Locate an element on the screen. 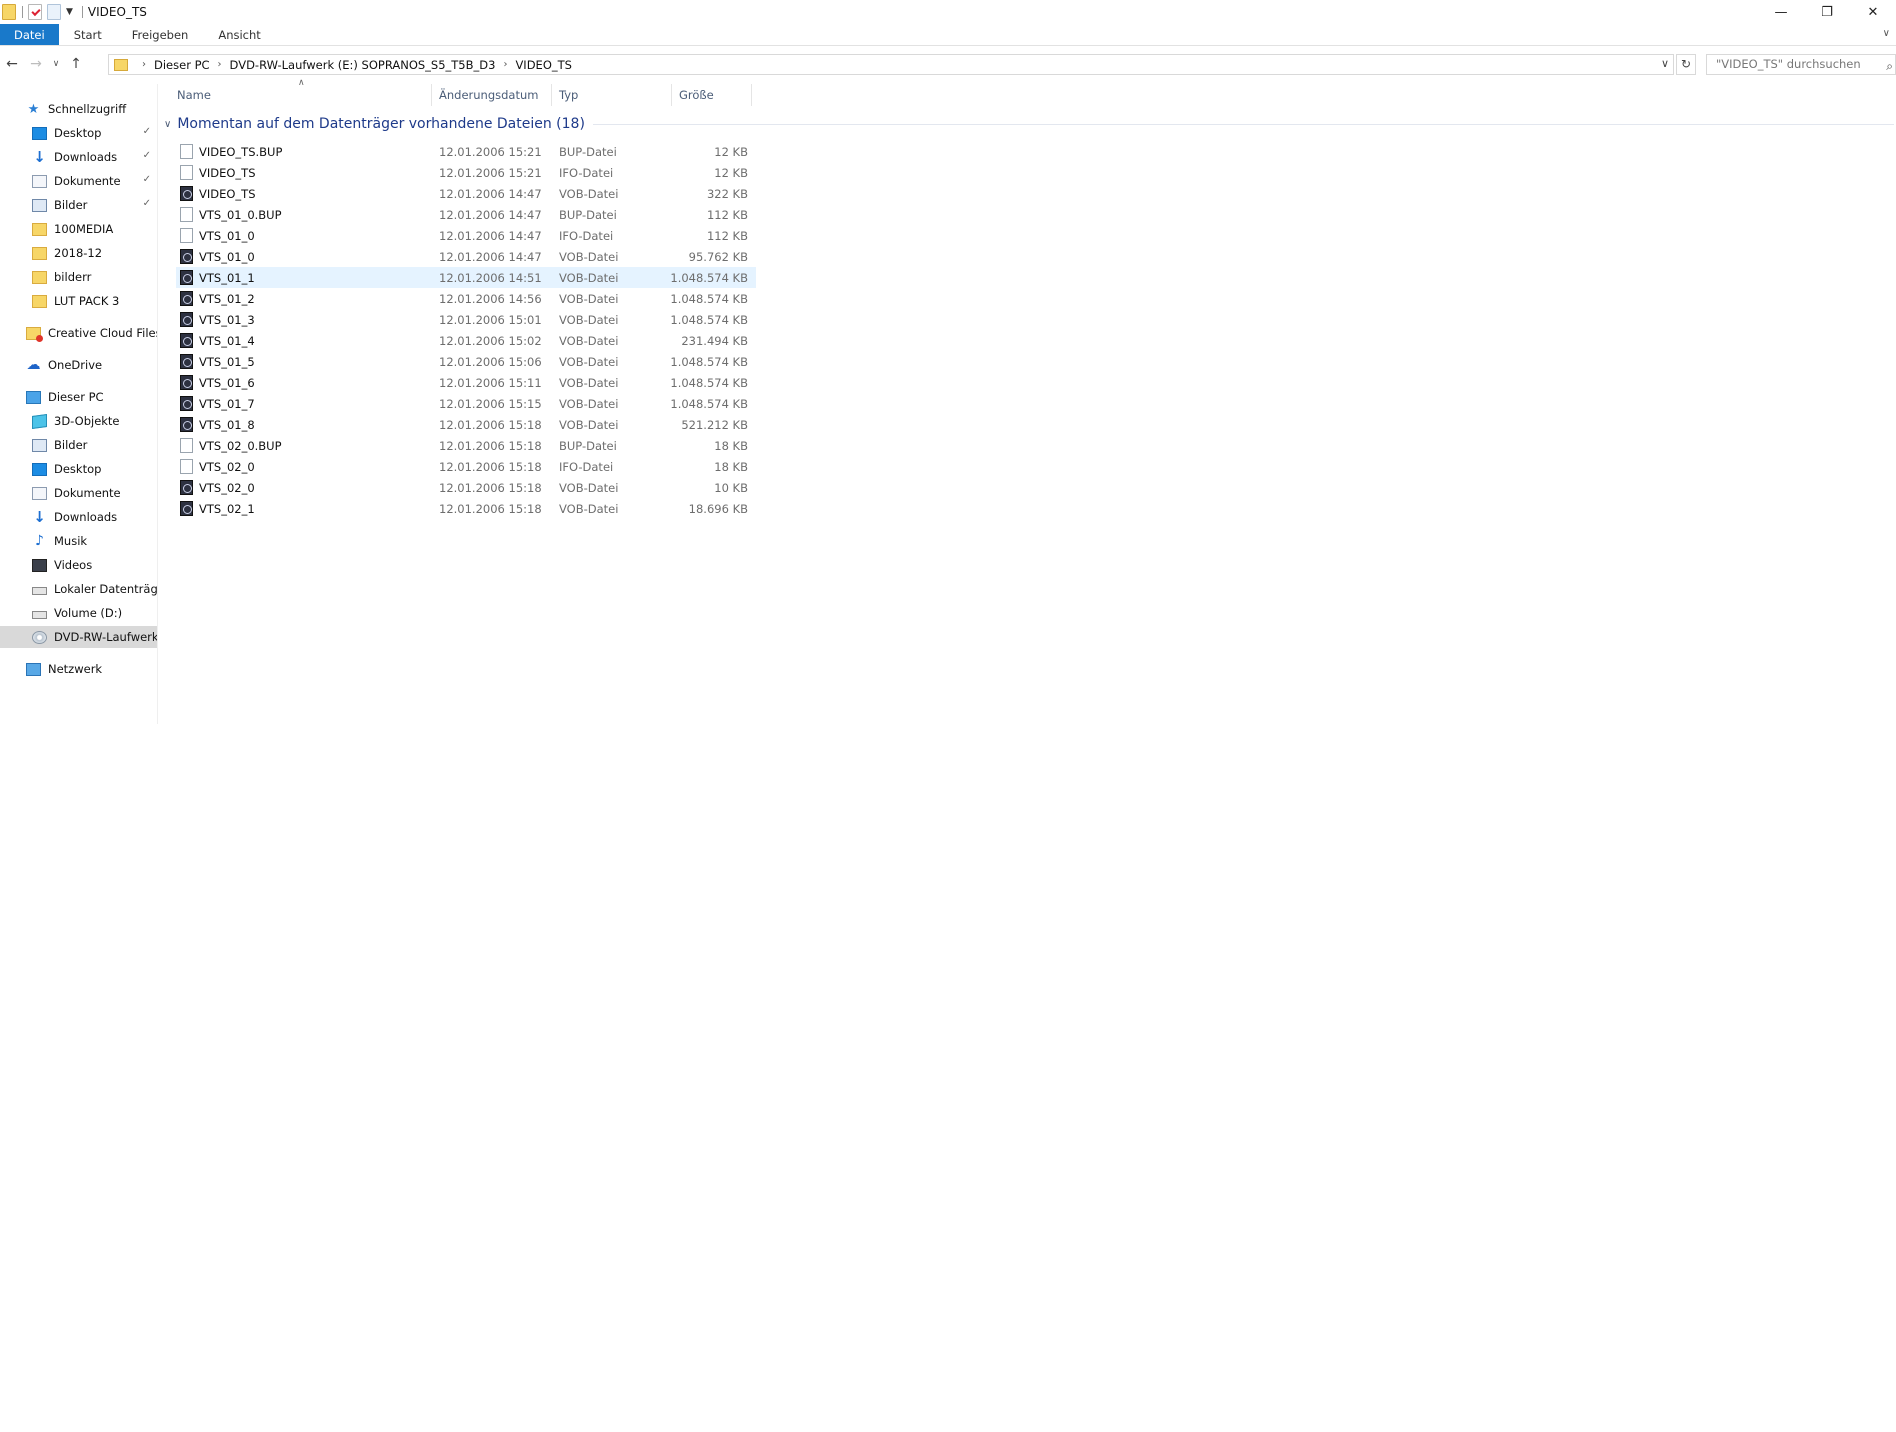 The width and height of the screenshot is (1896, 1432). file-date: 12.01.2006 14:47 is located at coordinates (490, 256).